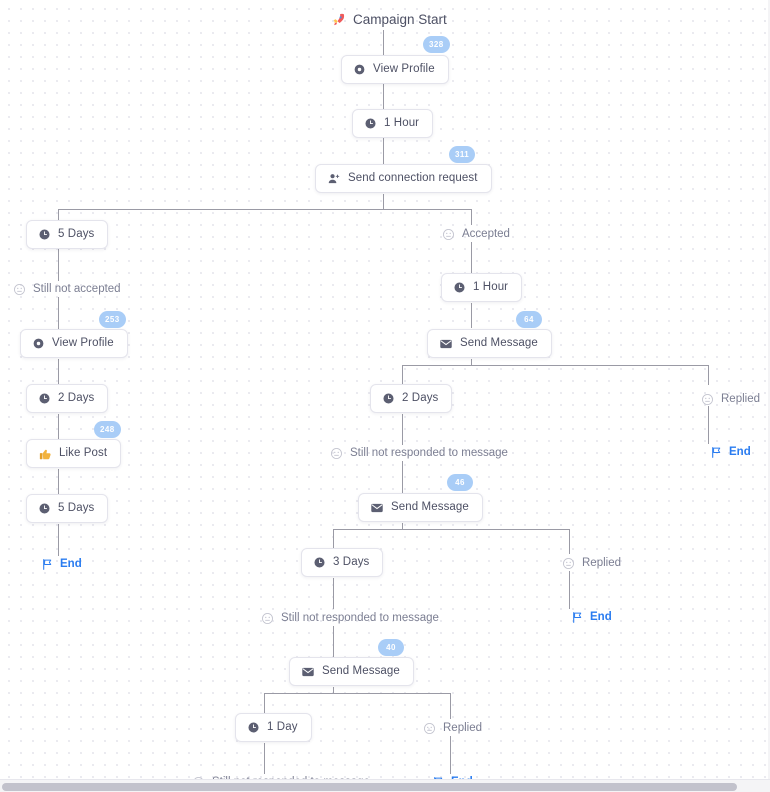  What do you see at coordinates (369, 787) in the screenshot?
I see `horizontal-scrollbar-thumb` at bounding box center [369, 787].